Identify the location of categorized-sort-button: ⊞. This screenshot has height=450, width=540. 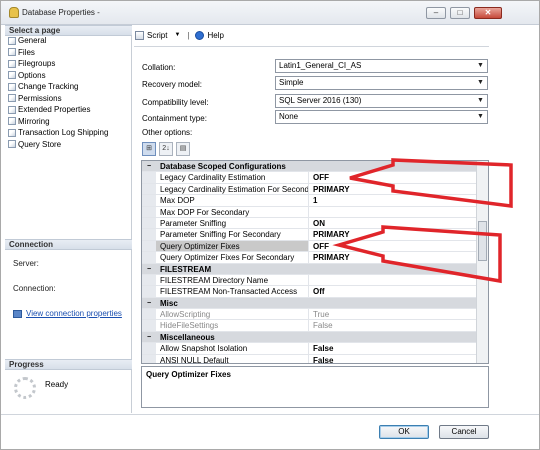
(149, 149).